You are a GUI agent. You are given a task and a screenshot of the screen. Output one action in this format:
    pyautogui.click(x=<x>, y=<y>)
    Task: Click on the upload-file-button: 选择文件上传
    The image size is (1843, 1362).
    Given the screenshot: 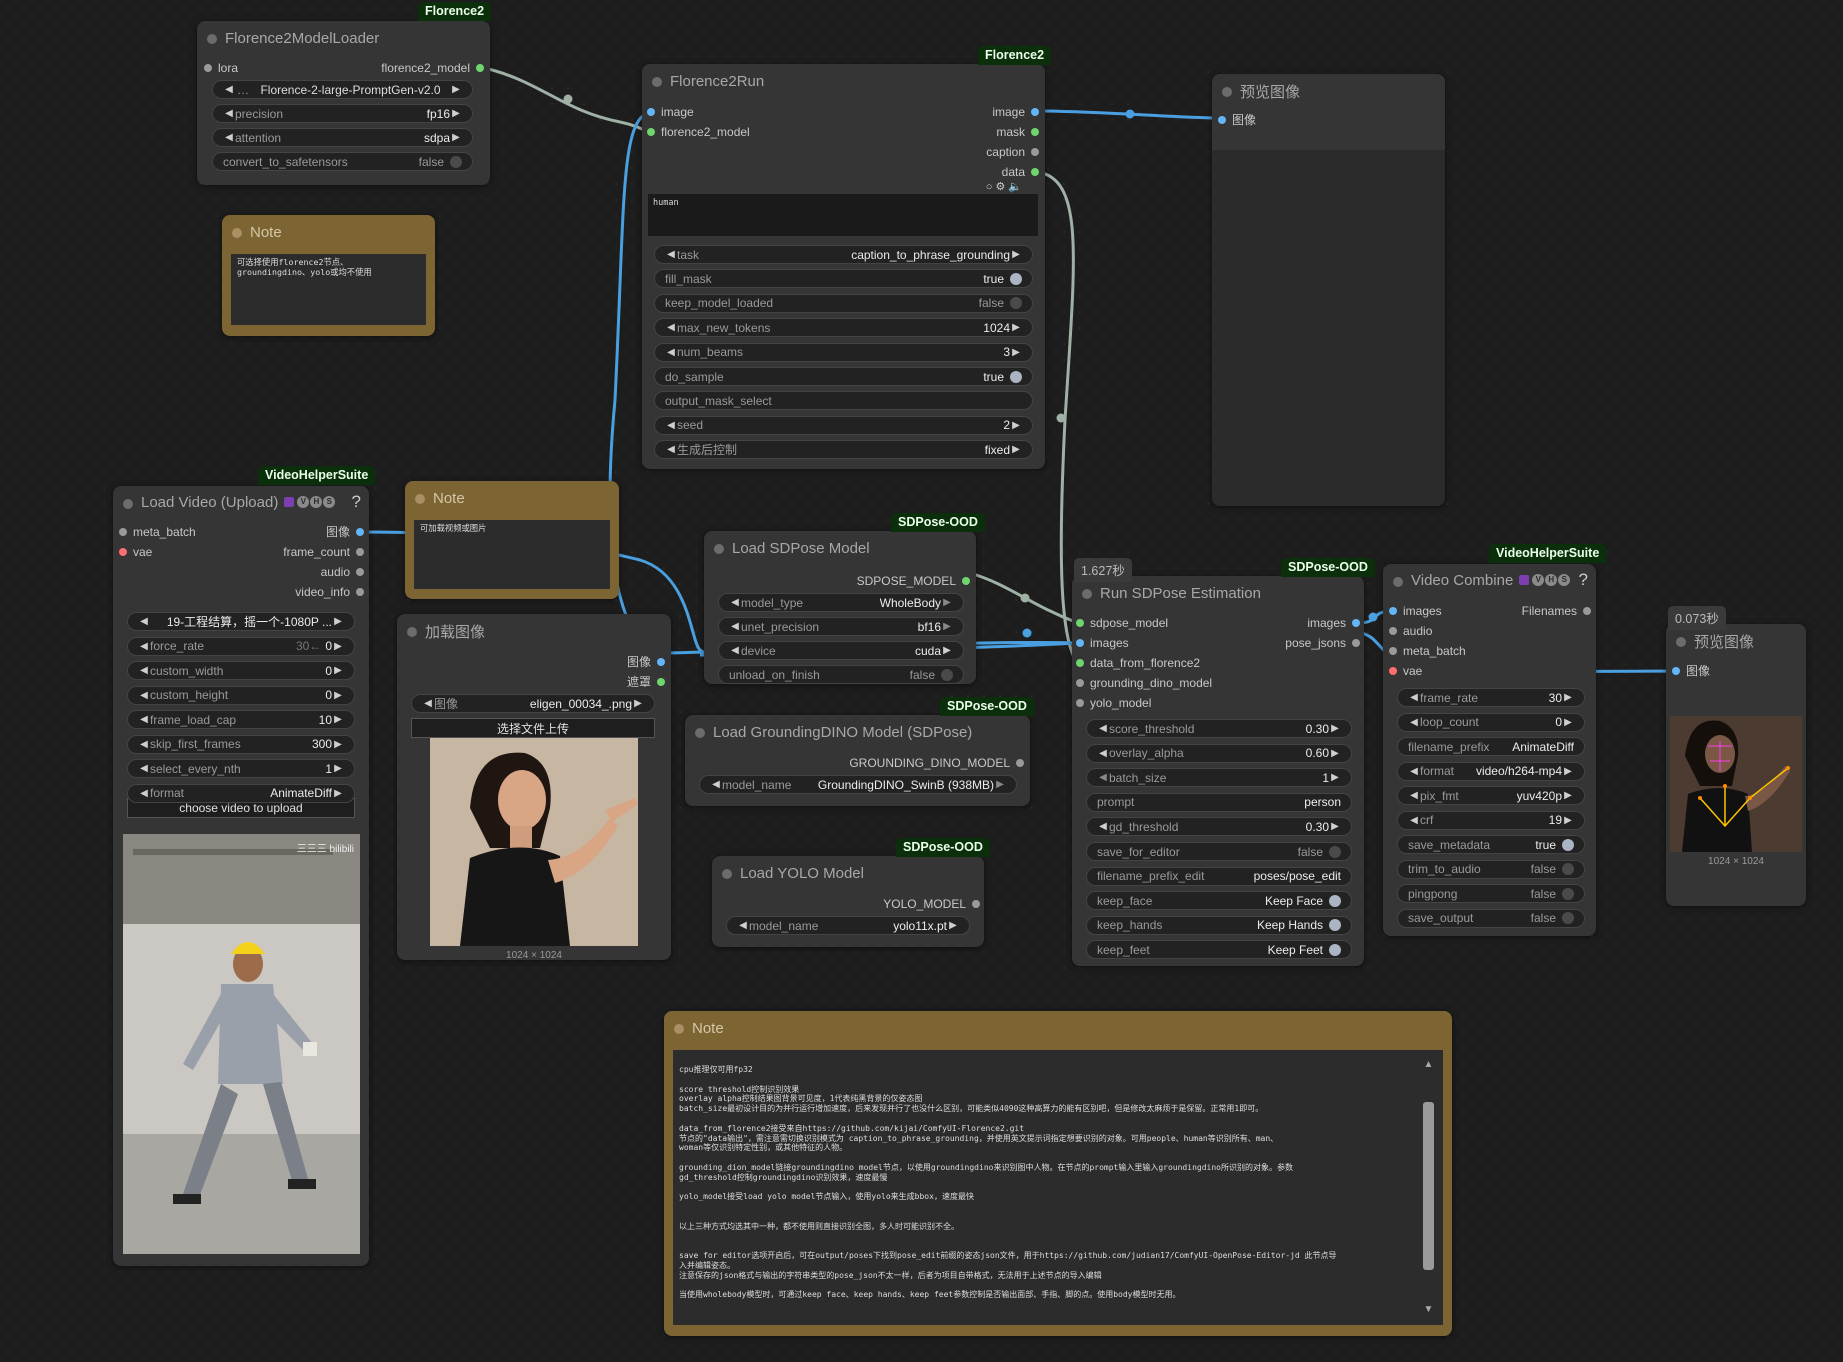 What is the action you would take?
    pyautogui.click(x=533, y=728)
    